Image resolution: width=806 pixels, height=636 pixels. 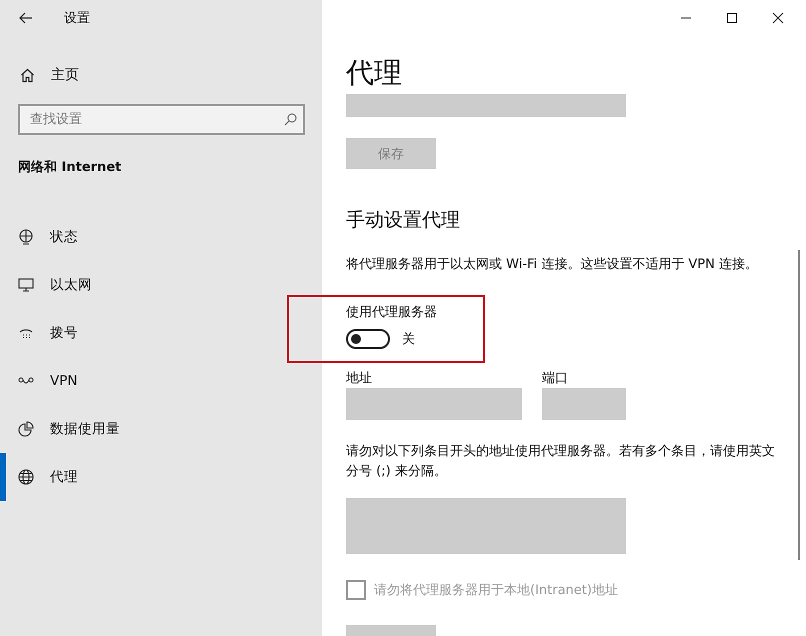 What do you see at coordinates (408, 339) in the screenshot?
I see `toggle-state-text: 关` at bounding box center [408, 339].